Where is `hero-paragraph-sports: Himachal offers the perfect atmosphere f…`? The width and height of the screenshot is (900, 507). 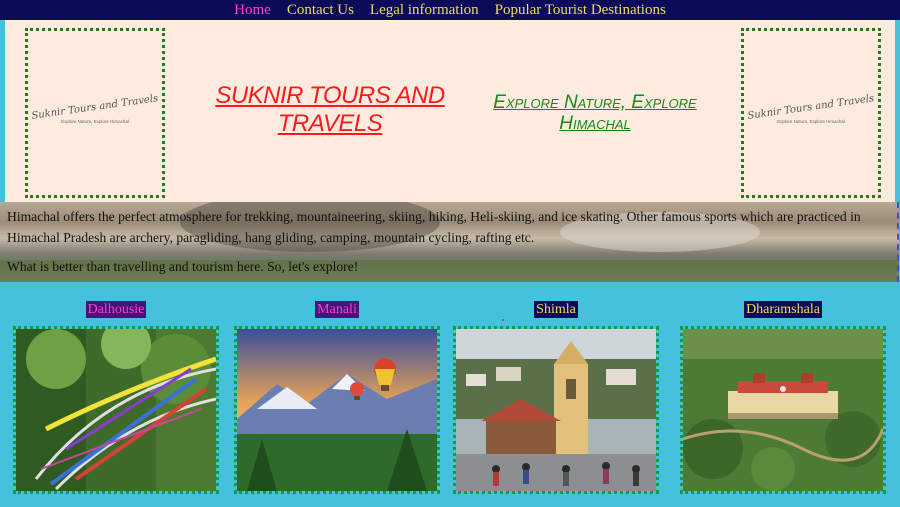
hero-paragraph-sports: Himachal offers the perfect atmosphere f… is located at coordinates (434, 227).